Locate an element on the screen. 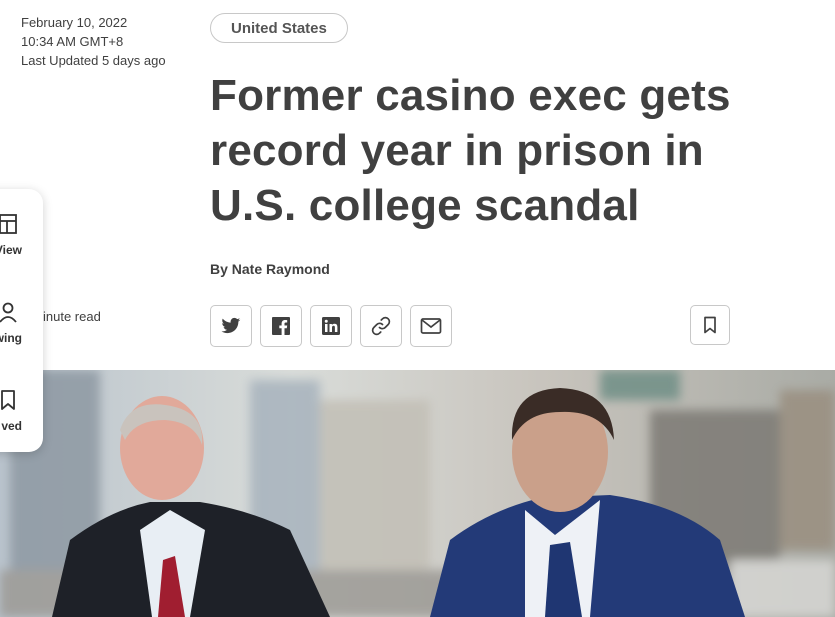  layout-icon is located at coordinates (8, 224).